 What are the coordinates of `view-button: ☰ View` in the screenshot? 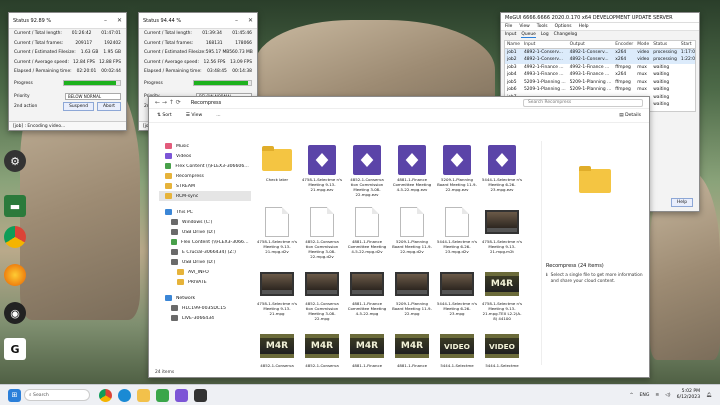 It's located at (194, 115).